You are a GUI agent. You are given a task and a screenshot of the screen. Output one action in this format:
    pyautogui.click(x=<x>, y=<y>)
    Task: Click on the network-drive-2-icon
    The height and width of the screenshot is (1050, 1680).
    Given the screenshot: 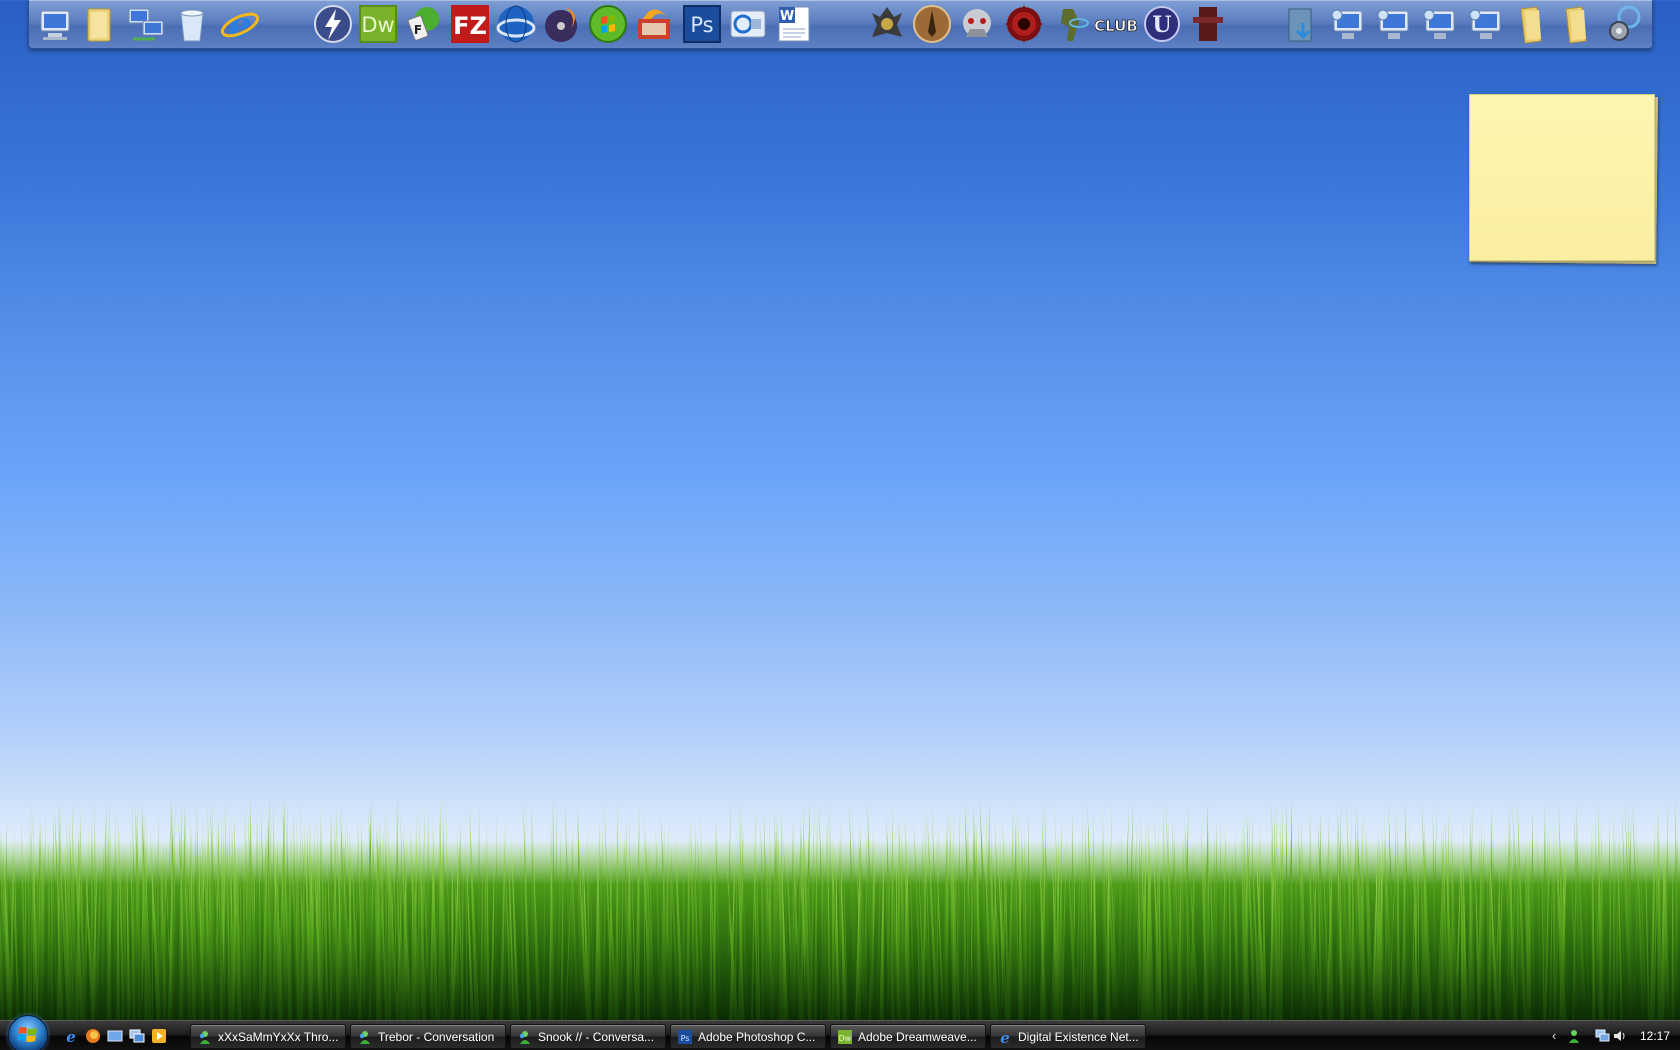 What is the action you would take?
    pyautogui.click(x=1393, y=24)
    